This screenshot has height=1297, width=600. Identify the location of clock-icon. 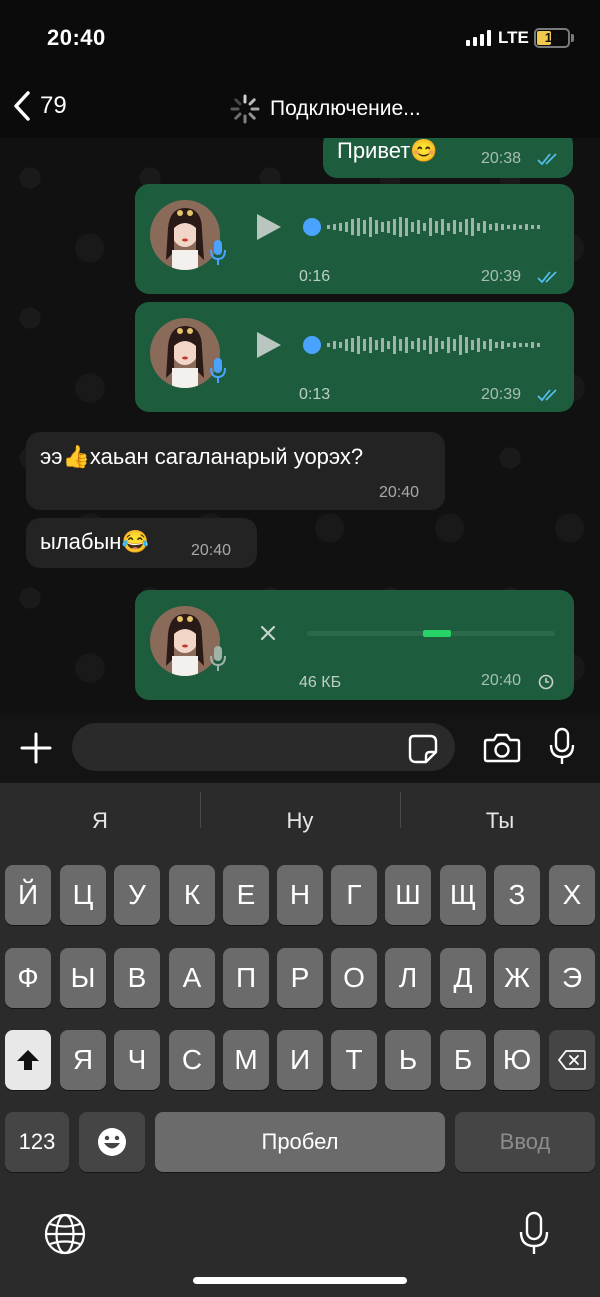
(546, 682).